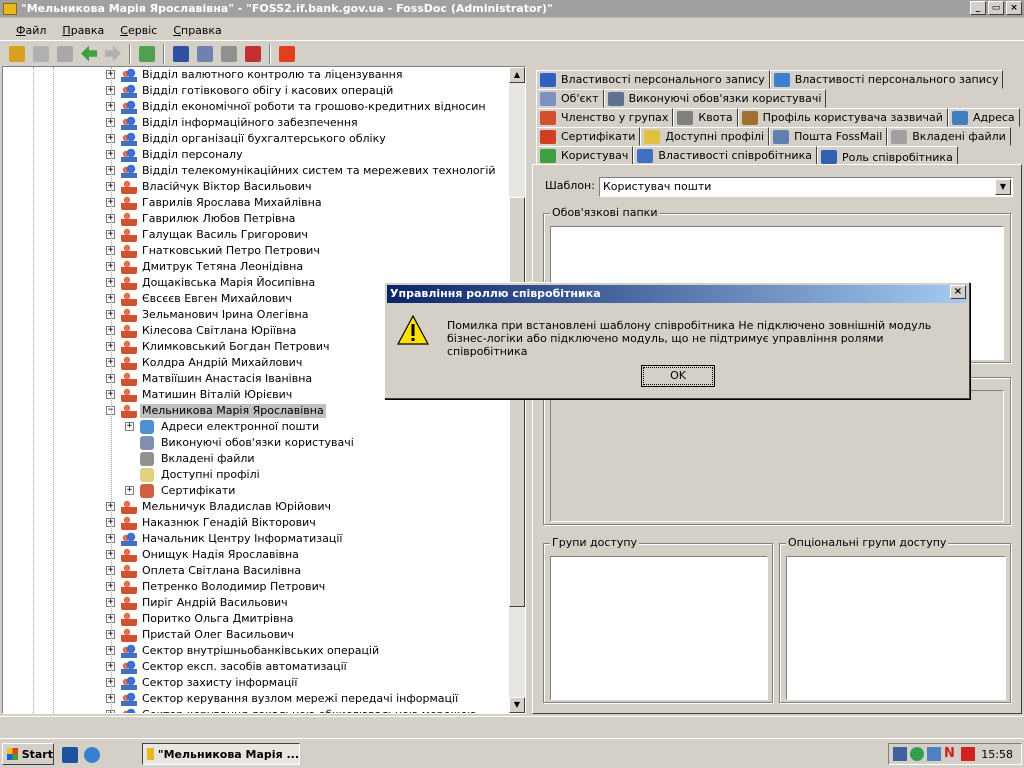  What do you see at coordinates (256, 491) in the screenshot?
I see `tree-item: + Сертифікати` at bounding box center [256, 491].